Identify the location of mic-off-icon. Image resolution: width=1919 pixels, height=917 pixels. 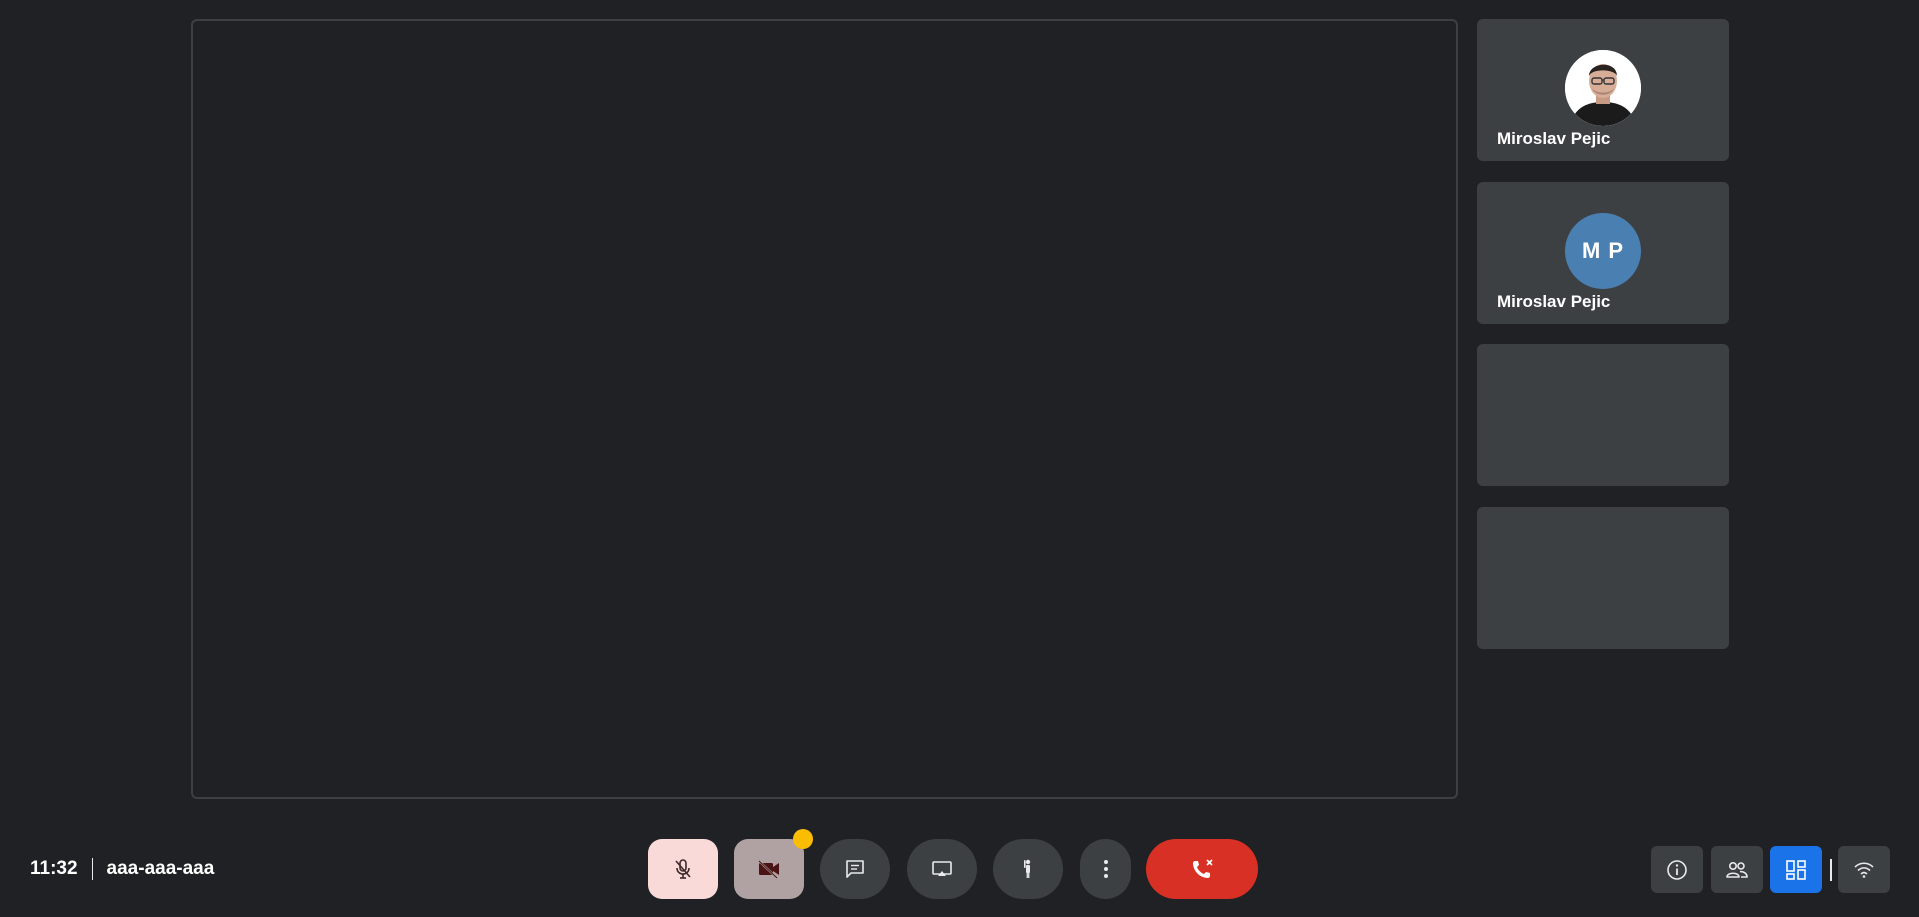
(683, 869).